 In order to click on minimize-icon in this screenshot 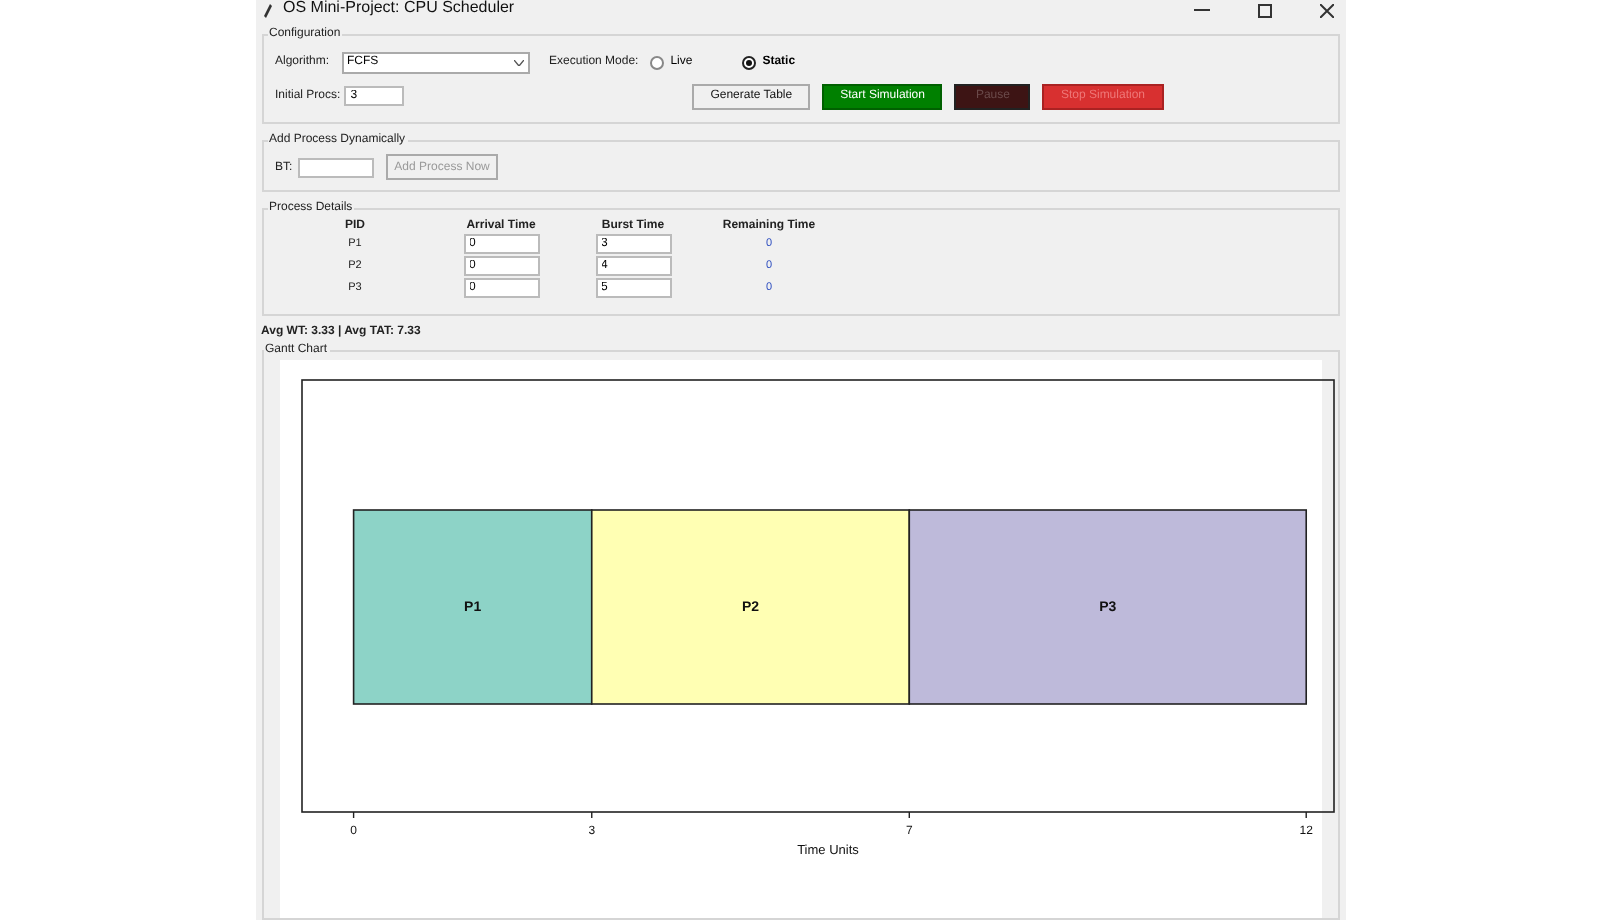, I will do `click(1201, 10)`.